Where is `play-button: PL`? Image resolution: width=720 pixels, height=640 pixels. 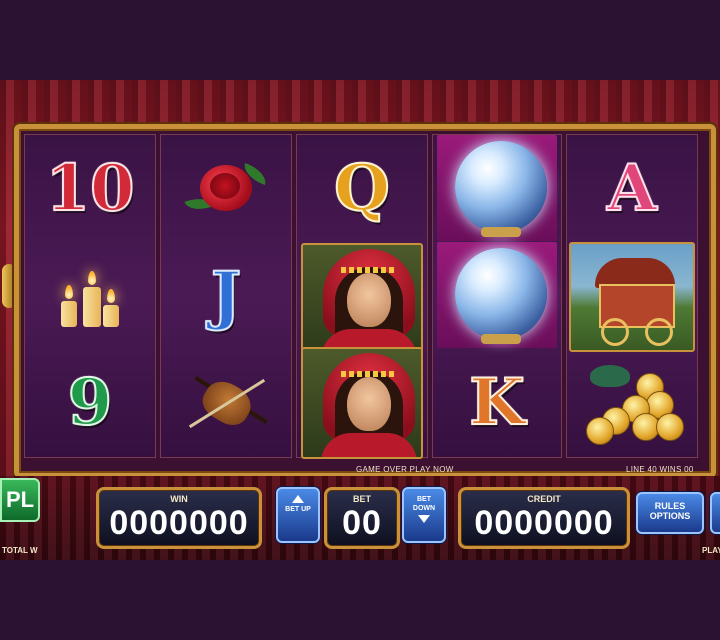
play-button: PL is located at coordinates (20, 500).